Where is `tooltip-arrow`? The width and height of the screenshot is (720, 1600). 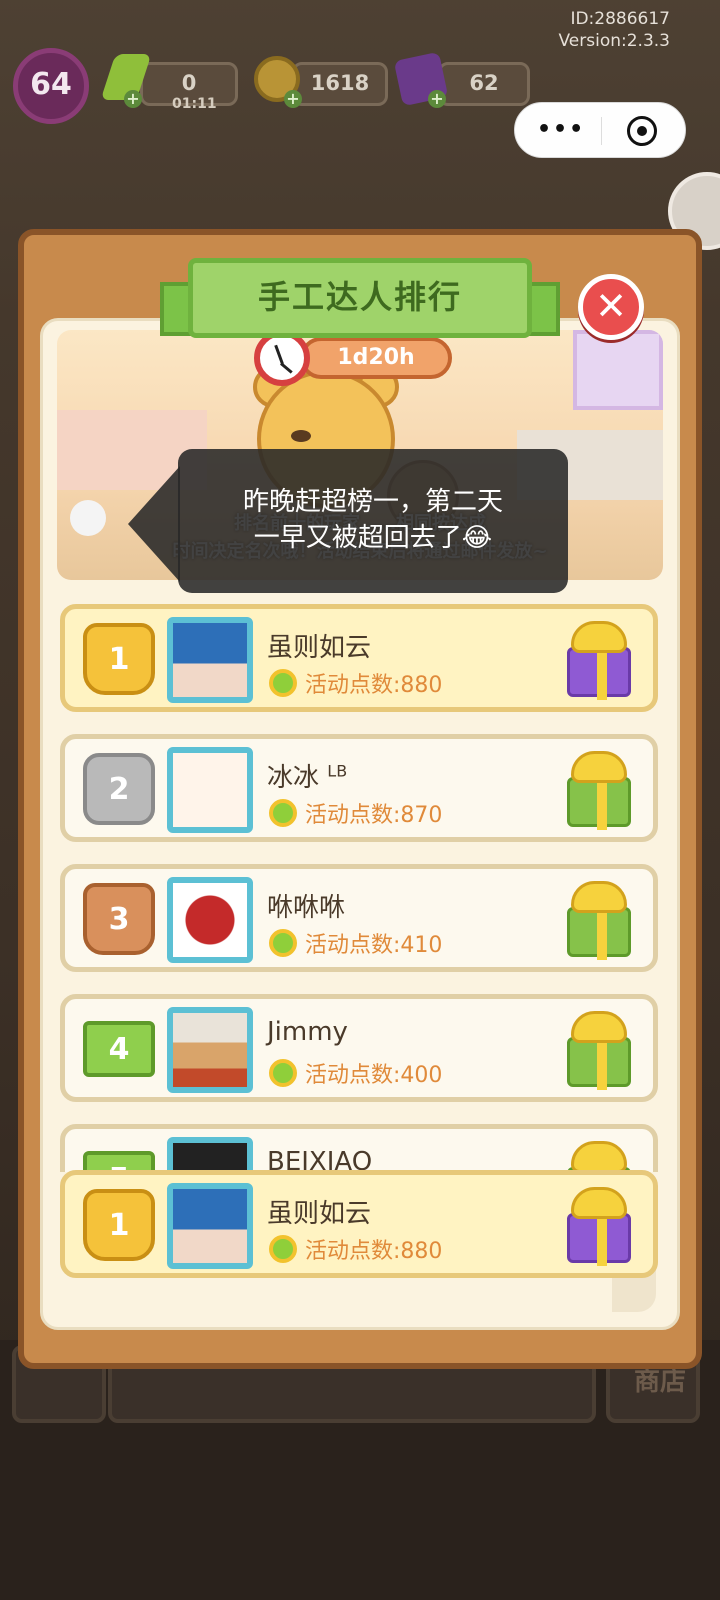
tooltip-arrow is located at coordinates (154, 524).